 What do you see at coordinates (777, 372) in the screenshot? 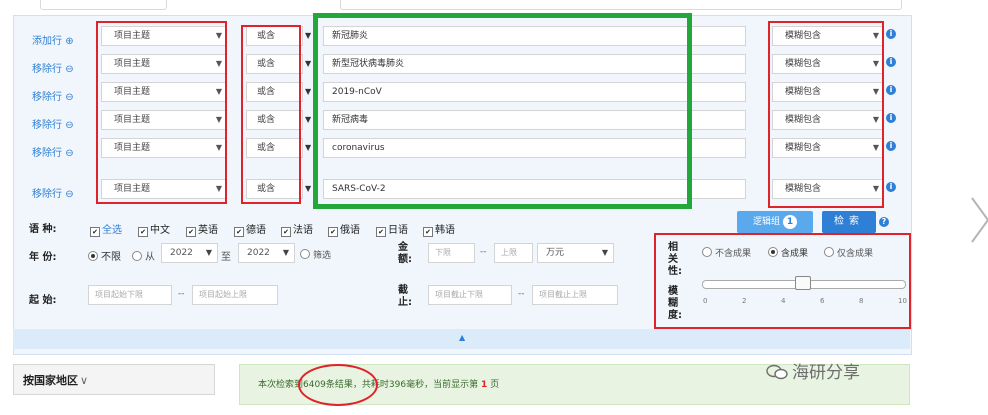
I see `wechat-logo-icon` at bounding box center [777, 372].